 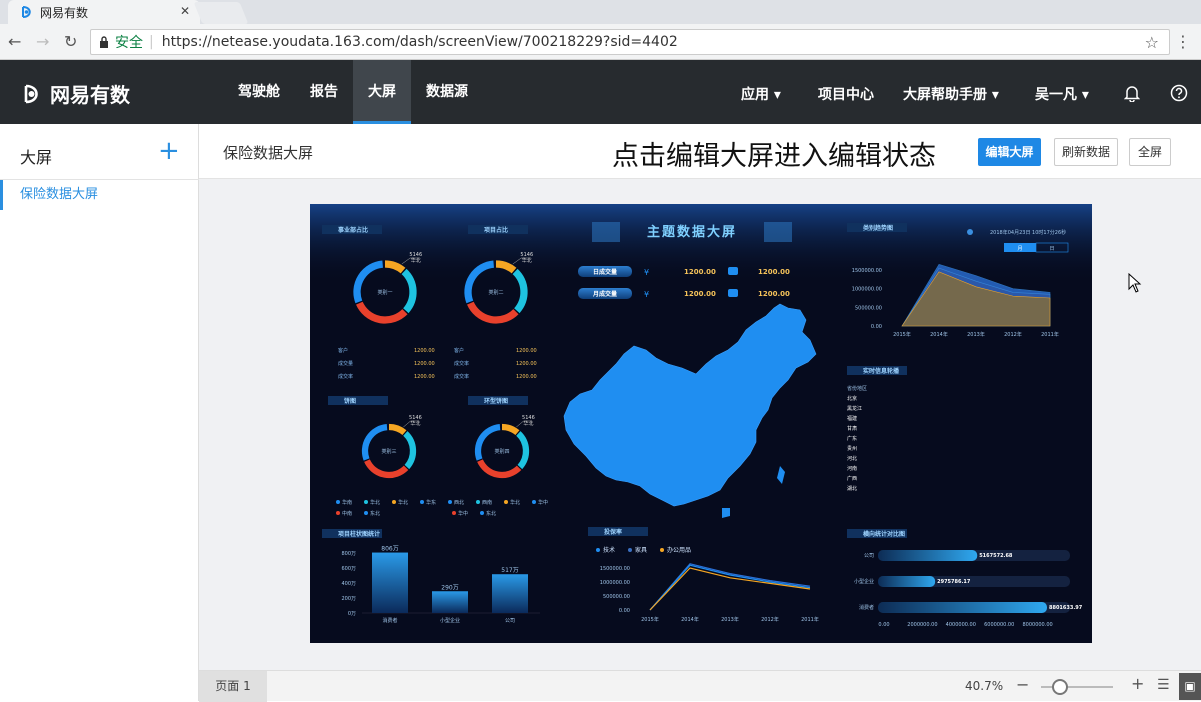 What do you see at coordinates (104, 12) in the screenshot?
I see `browser-tab: 网易有数 ✕` at bounding box center [104, 12].